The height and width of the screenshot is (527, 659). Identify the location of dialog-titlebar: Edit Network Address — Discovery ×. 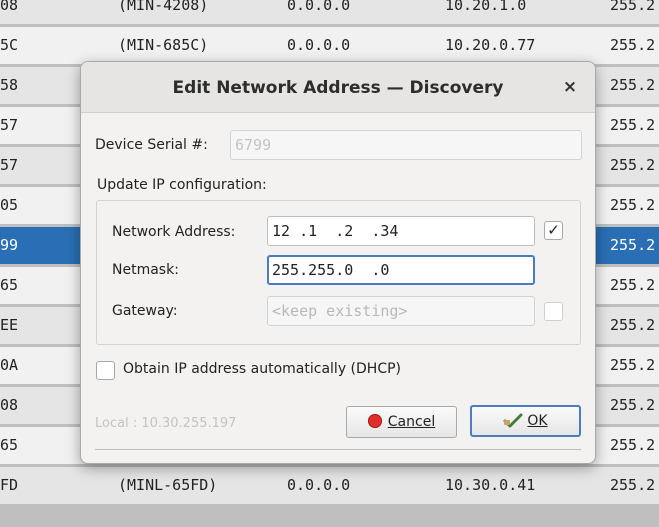
(338, 87).